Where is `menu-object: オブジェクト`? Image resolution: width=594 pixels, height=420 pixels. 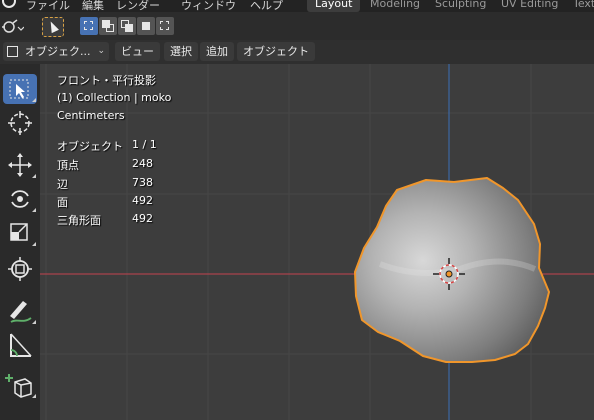
menu-object: オブジェクト is located at coordinates (276, 51).